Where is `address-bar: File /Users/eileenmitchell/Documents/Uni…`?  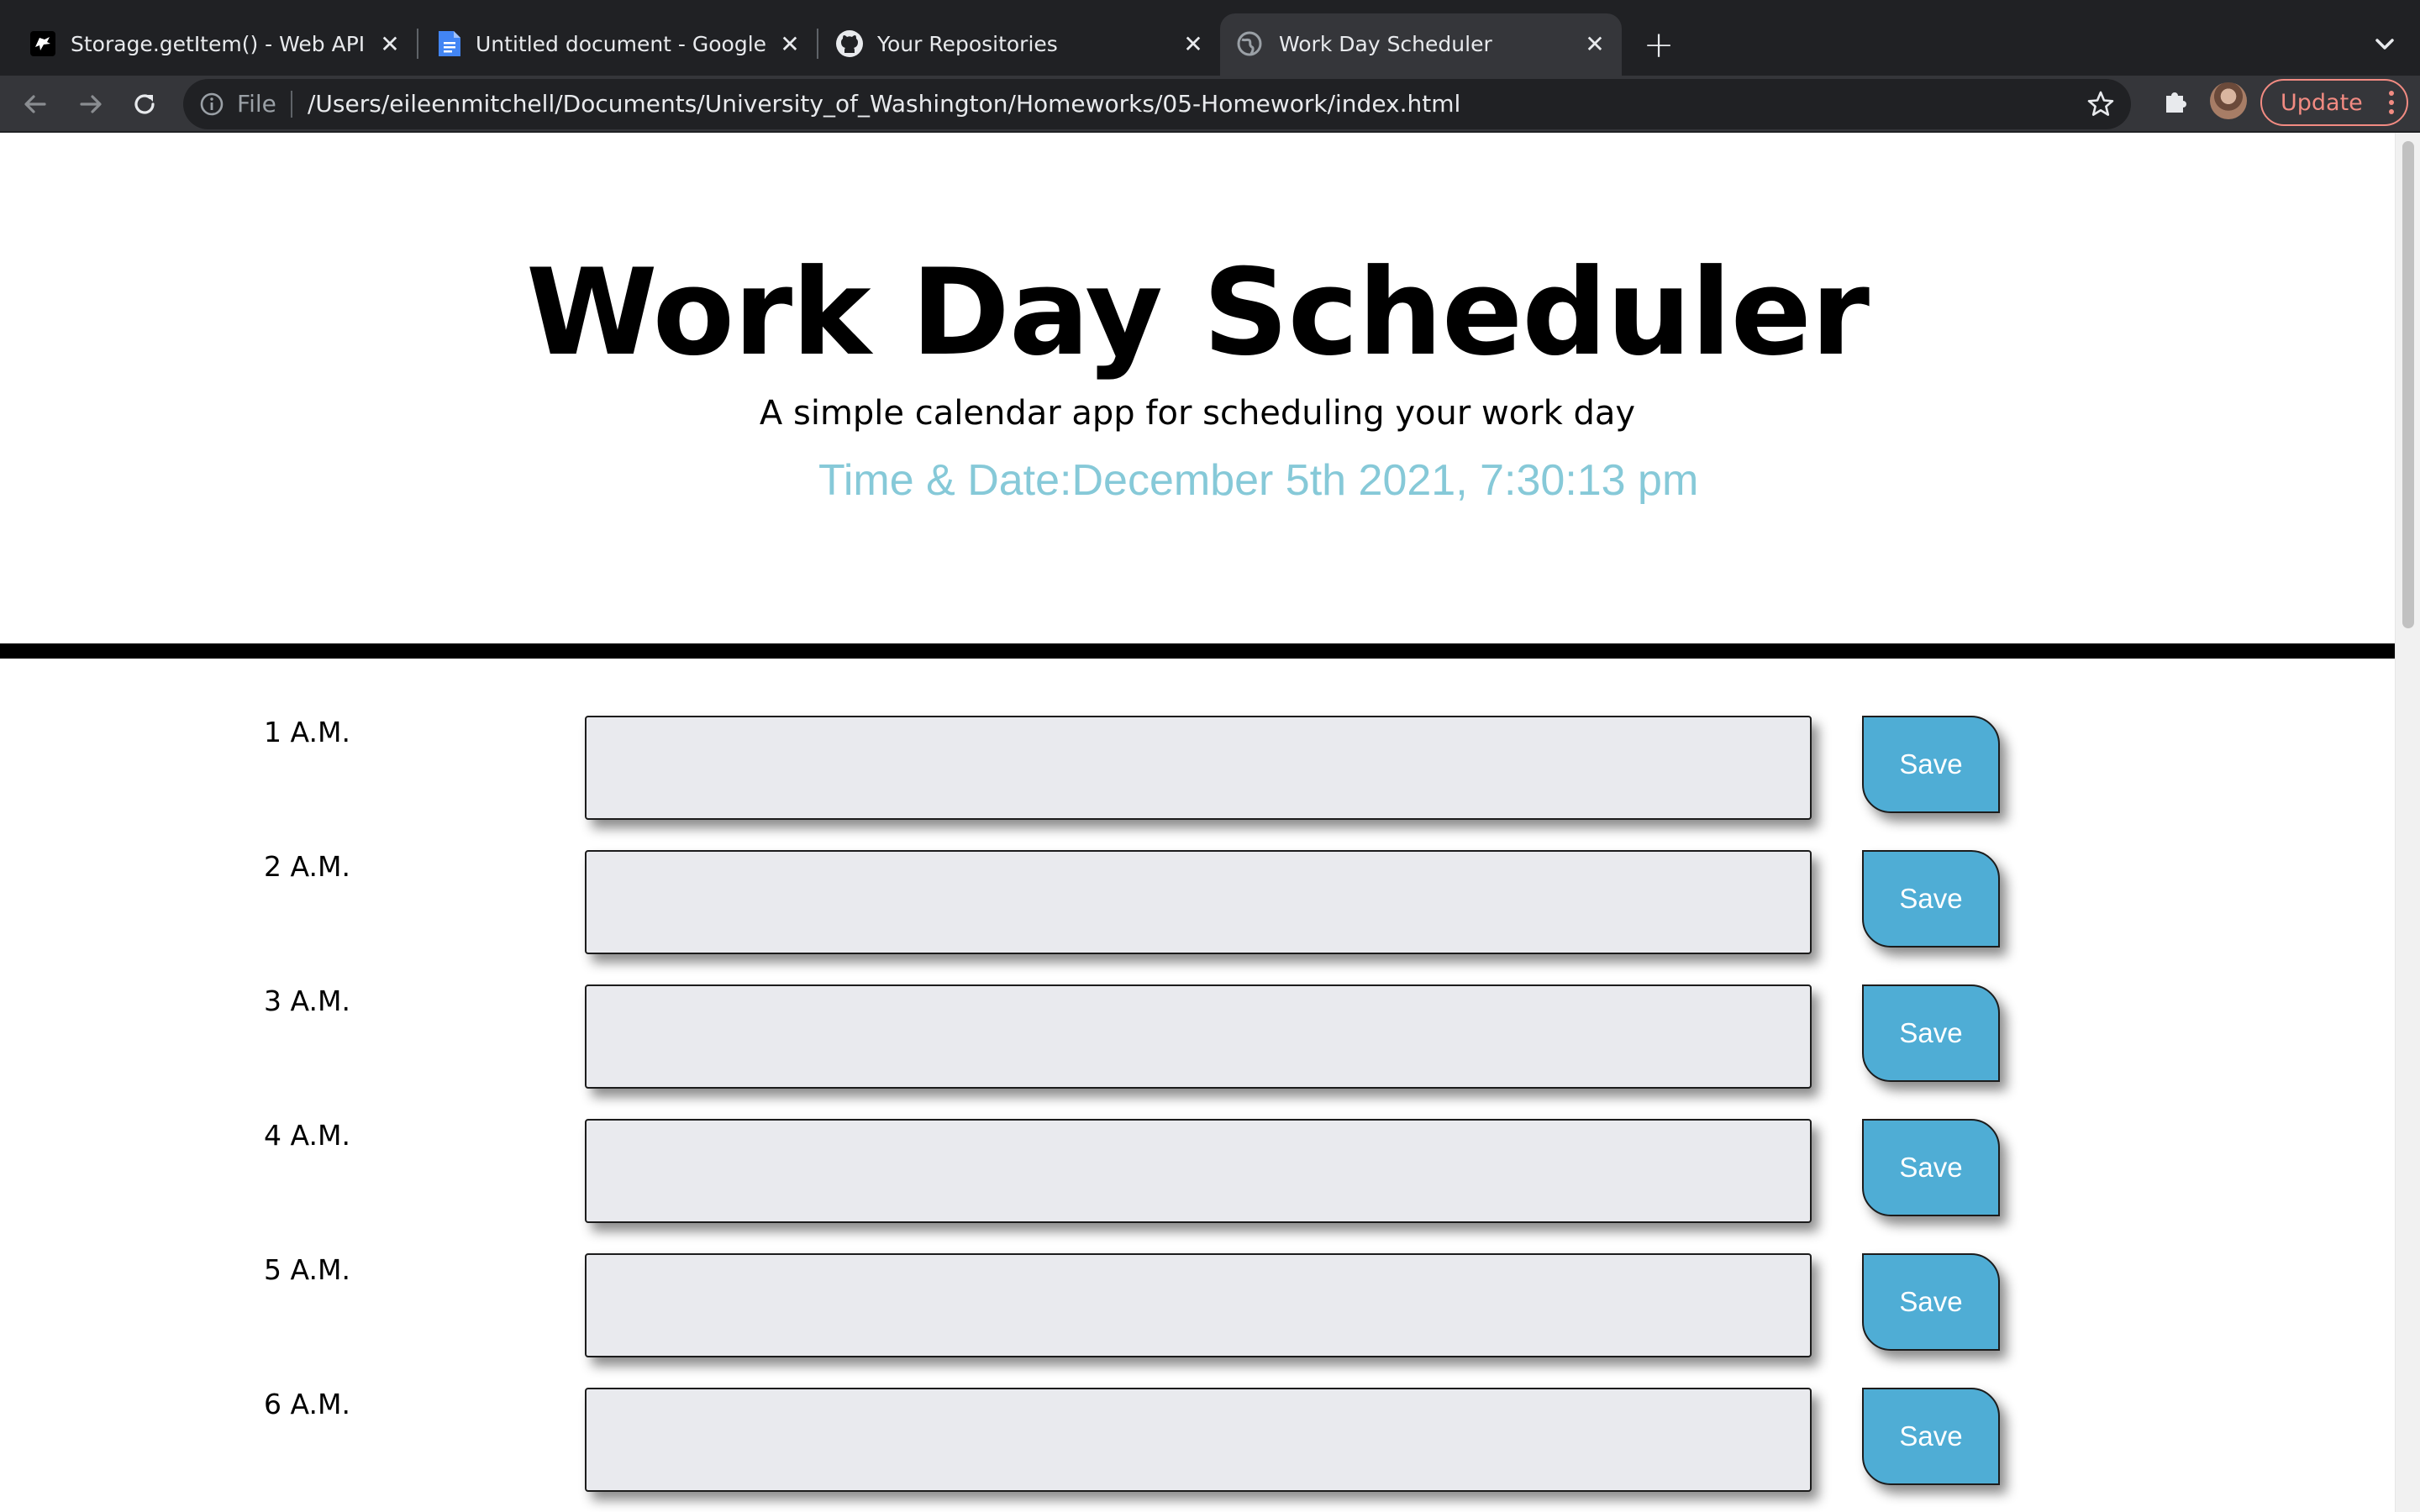 address-bar: File /Users/eileenmitchell/Documents/Uni… is located at coordinates (1157, 104).